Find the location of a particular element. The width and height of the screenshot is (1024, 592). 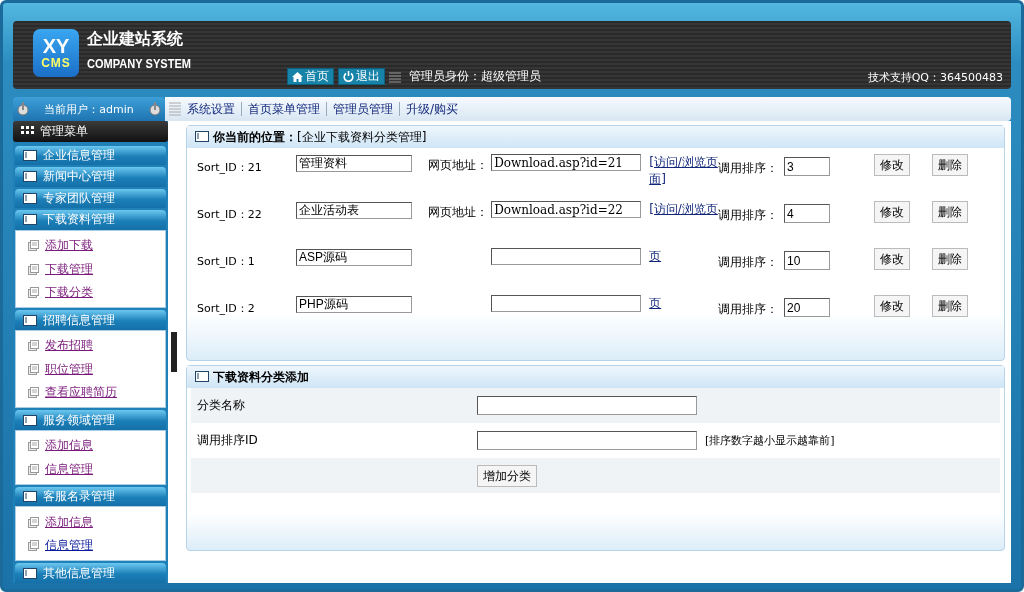

field-label: 分类名称 is located at coordinates (221, 405).